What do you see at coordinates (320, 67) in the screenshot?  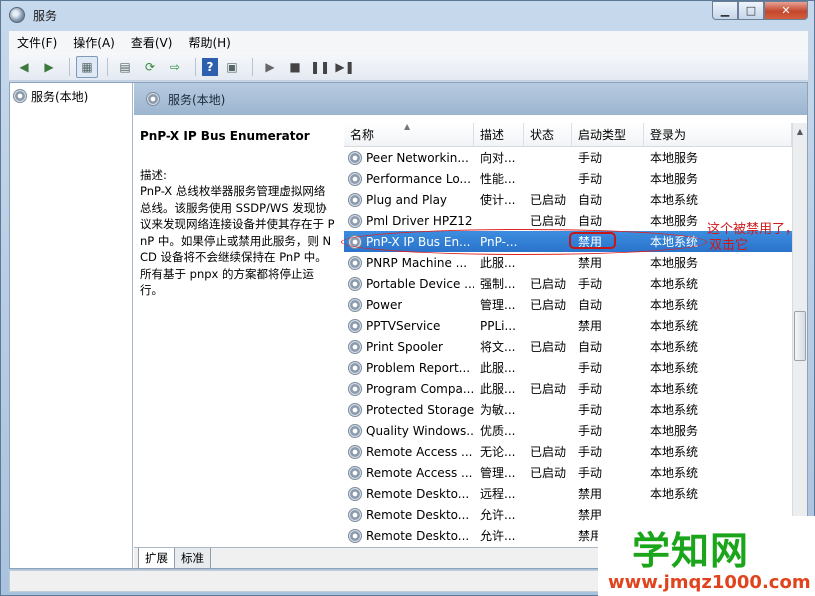 I see `pause-service-icon: ❚❚` at bounding box center [320, 67].